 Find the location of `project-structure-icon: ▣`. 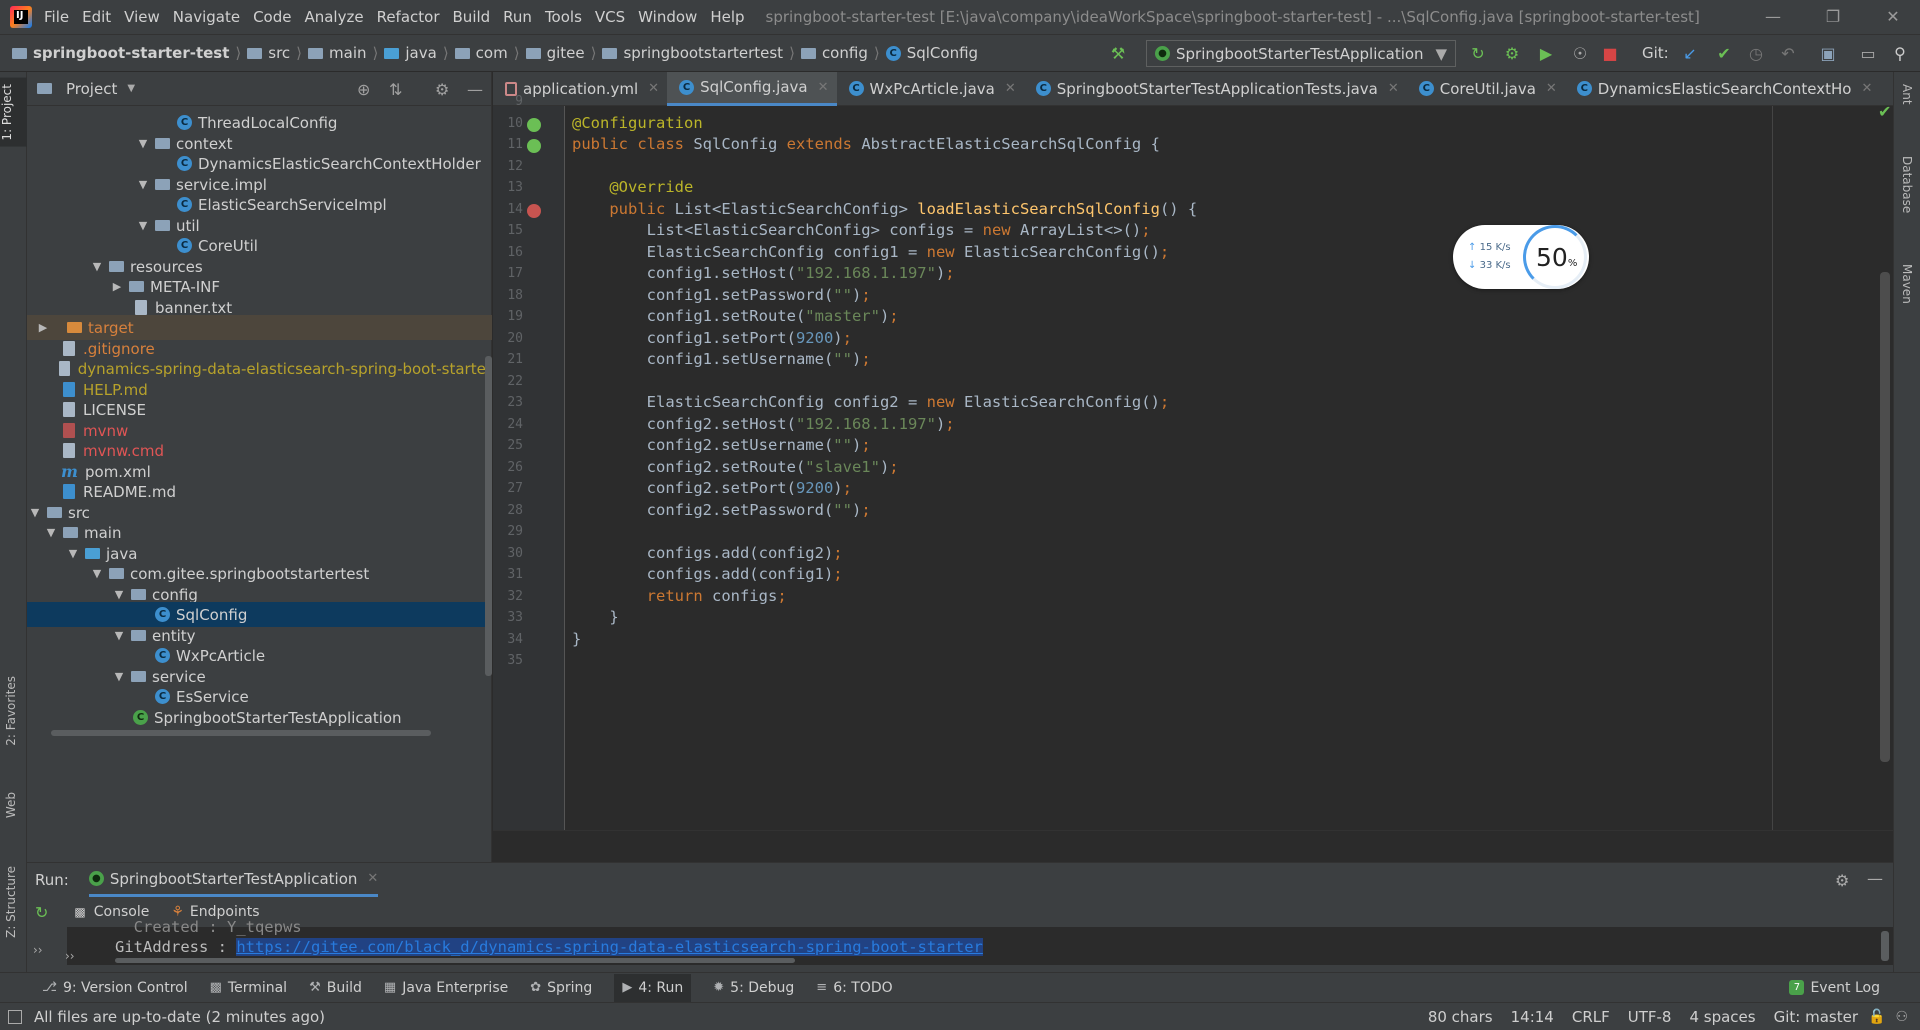

project-structure-icon: ▣ is located at coordinates (1828, 54).